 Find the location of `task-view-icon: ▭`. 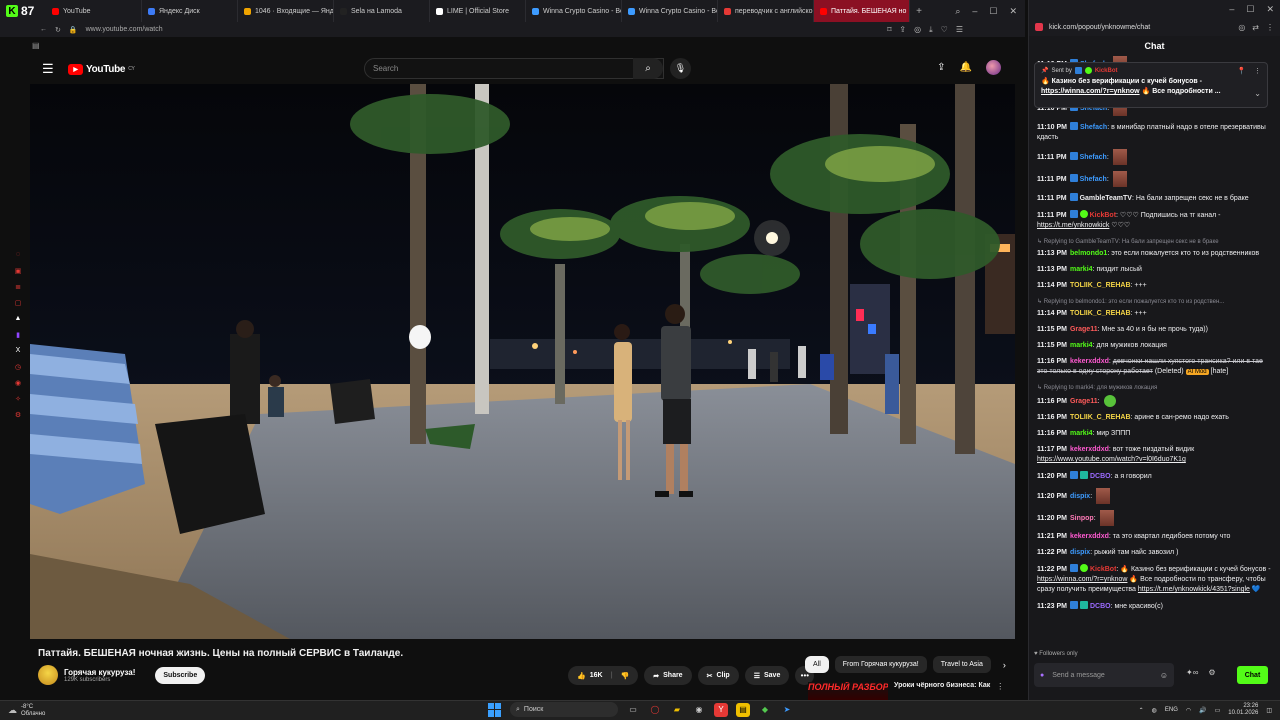

task-view-icon: ▭ is located at coordinates (633, 710).